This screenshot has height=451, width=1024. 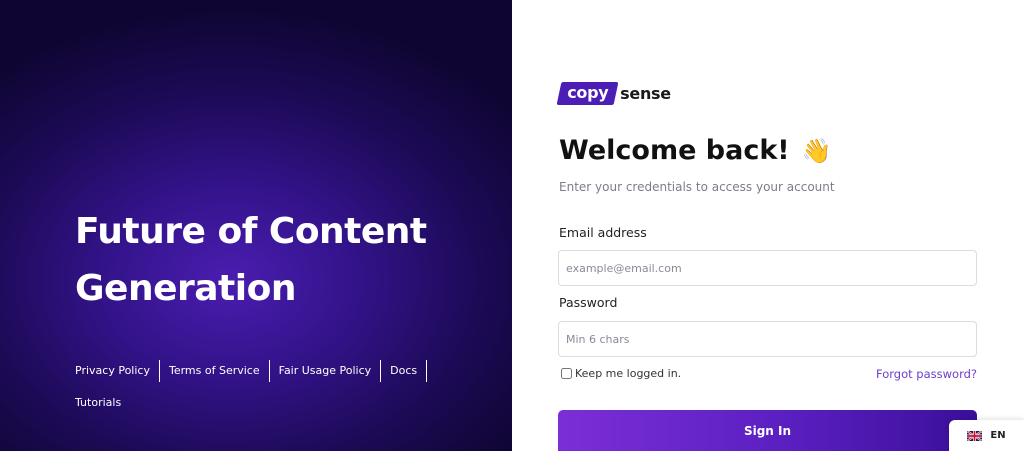 I want to click on email-input, so click(x=767, y=268).